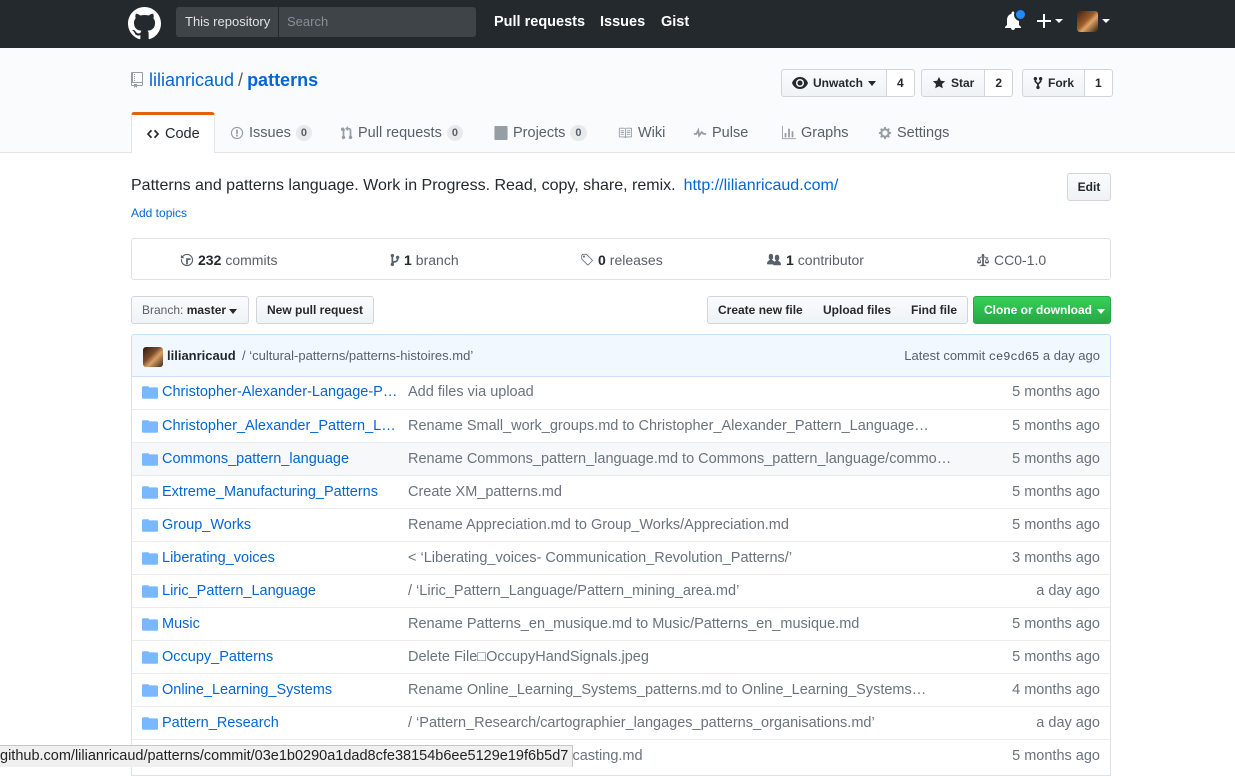 The width and height of the screenshot is (1235, 776). Describe the element at coordinates (1089, 187) in the screenshot. I see `edit-description-button: Edit` at that location.